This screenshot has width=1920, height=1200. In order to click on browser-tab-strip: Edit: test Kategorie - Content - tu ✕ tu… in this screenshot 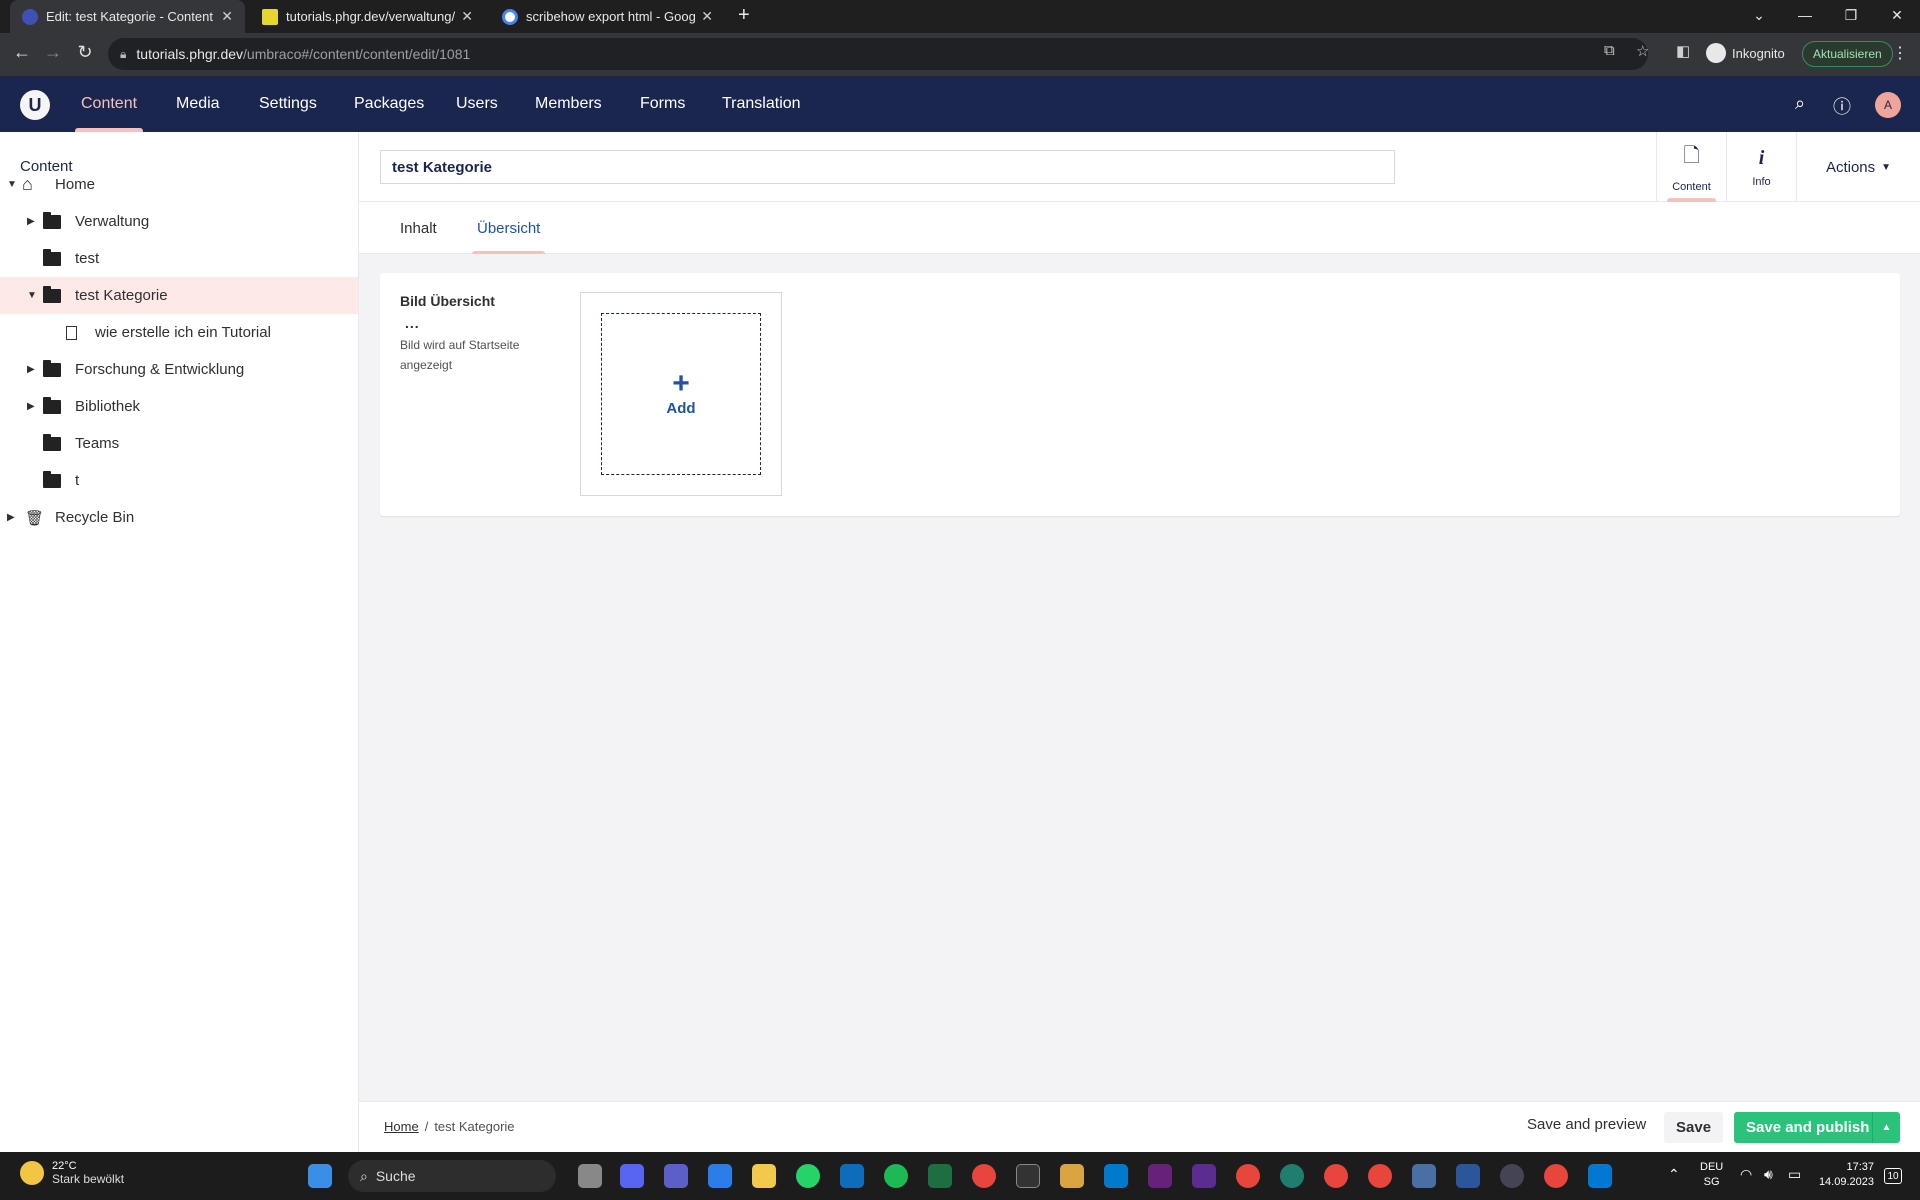, I will do `click(960, 16)`.